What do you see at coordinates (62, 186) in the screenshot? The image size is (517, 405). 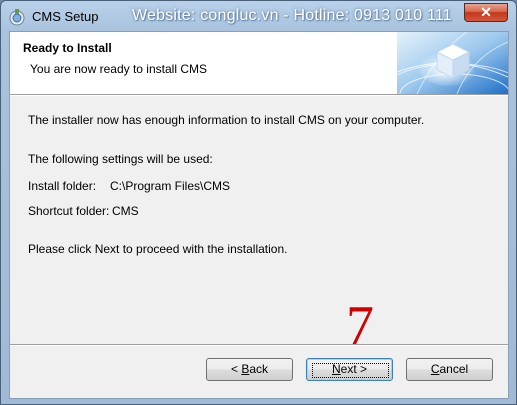 I see `install-folder-label: Install folder:` at bounding box center [62, 186].